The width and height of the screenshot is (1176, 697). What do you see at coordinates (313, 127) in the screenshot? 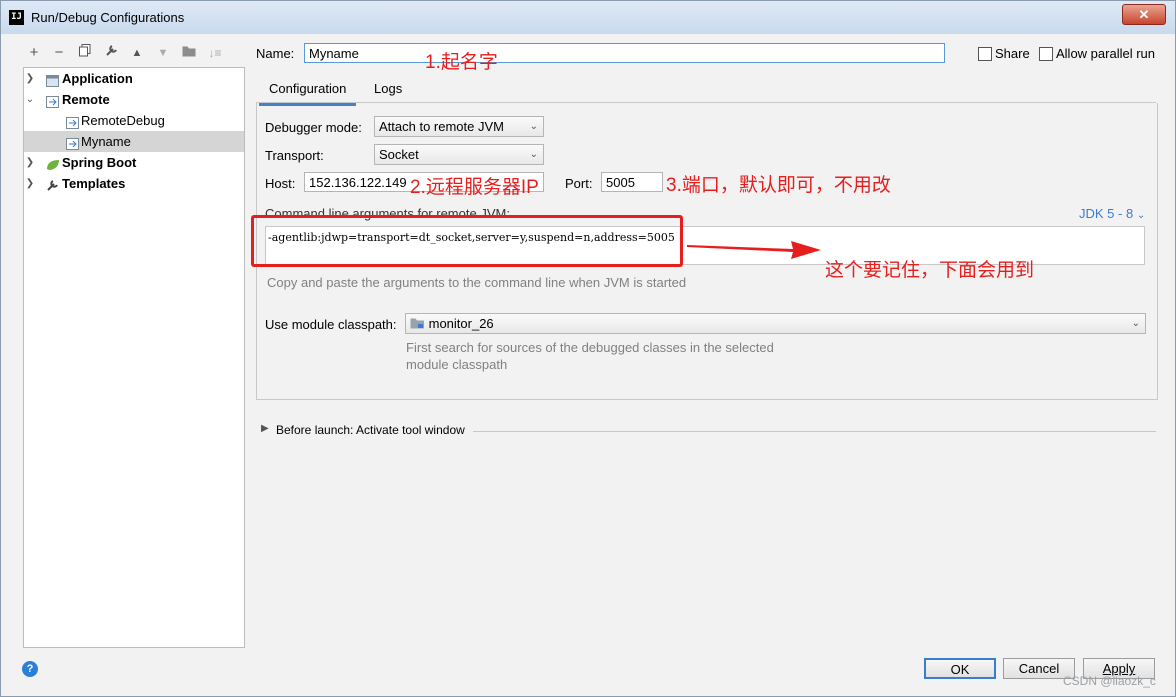
I see `debugger-mode-label: Debugger mode:` at bounding box center [313, 127].